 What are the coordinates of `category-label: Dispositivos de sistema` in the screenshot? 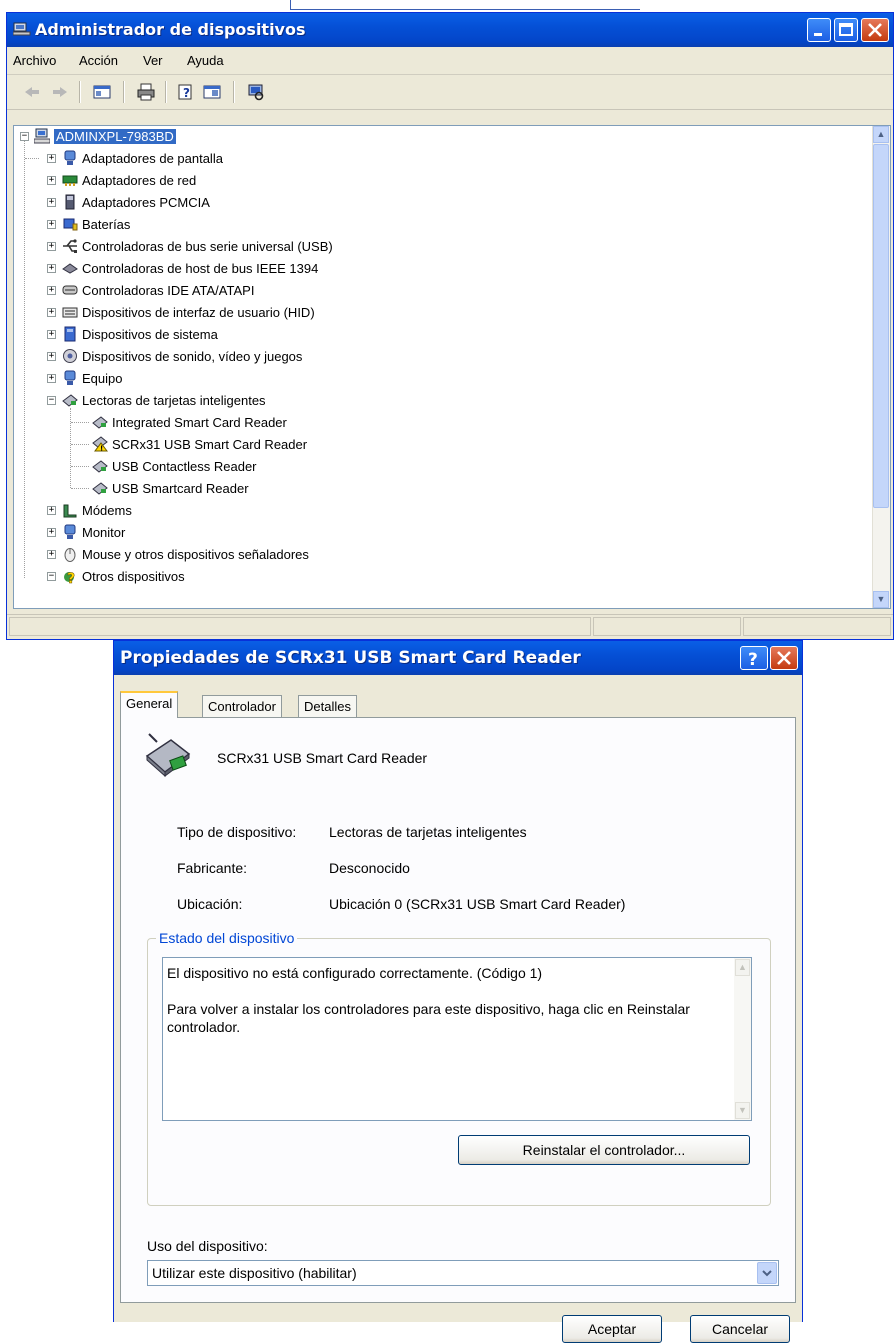 It's located at (150, 334).